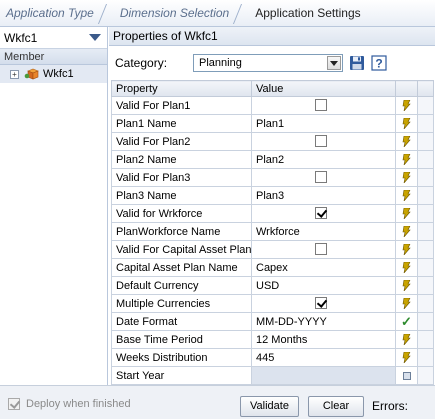  Describe the element at coordinates (181, 141) in the screenshot. I see `property-name-cell: Valid For Plan2` at that location.